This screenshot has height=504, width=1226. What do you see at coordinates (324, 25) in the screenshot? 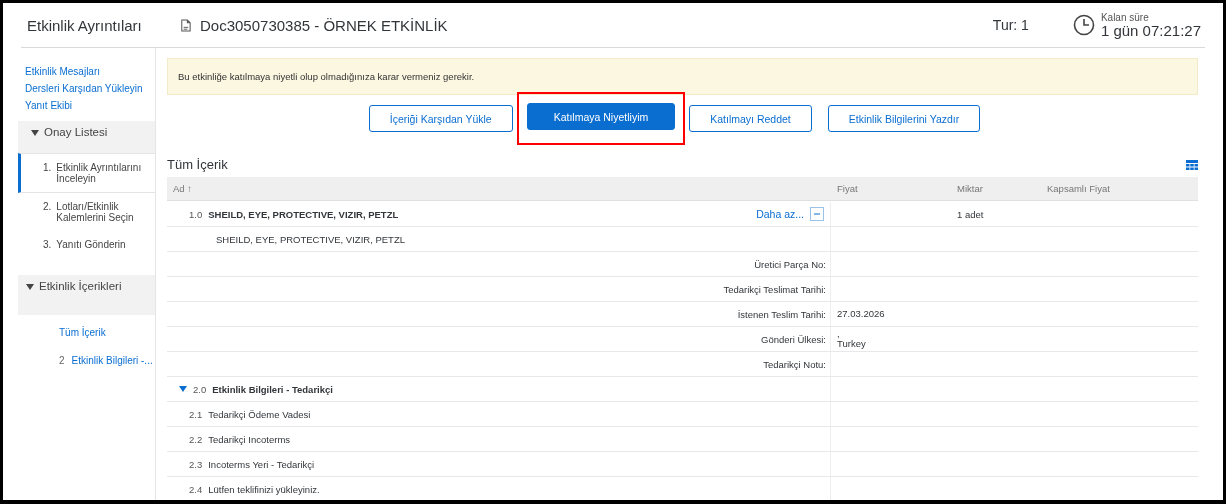
I see `document-title: Doc3050730385 - ÖRNEK ETKİNLİK` at bounding box center [324, 25].